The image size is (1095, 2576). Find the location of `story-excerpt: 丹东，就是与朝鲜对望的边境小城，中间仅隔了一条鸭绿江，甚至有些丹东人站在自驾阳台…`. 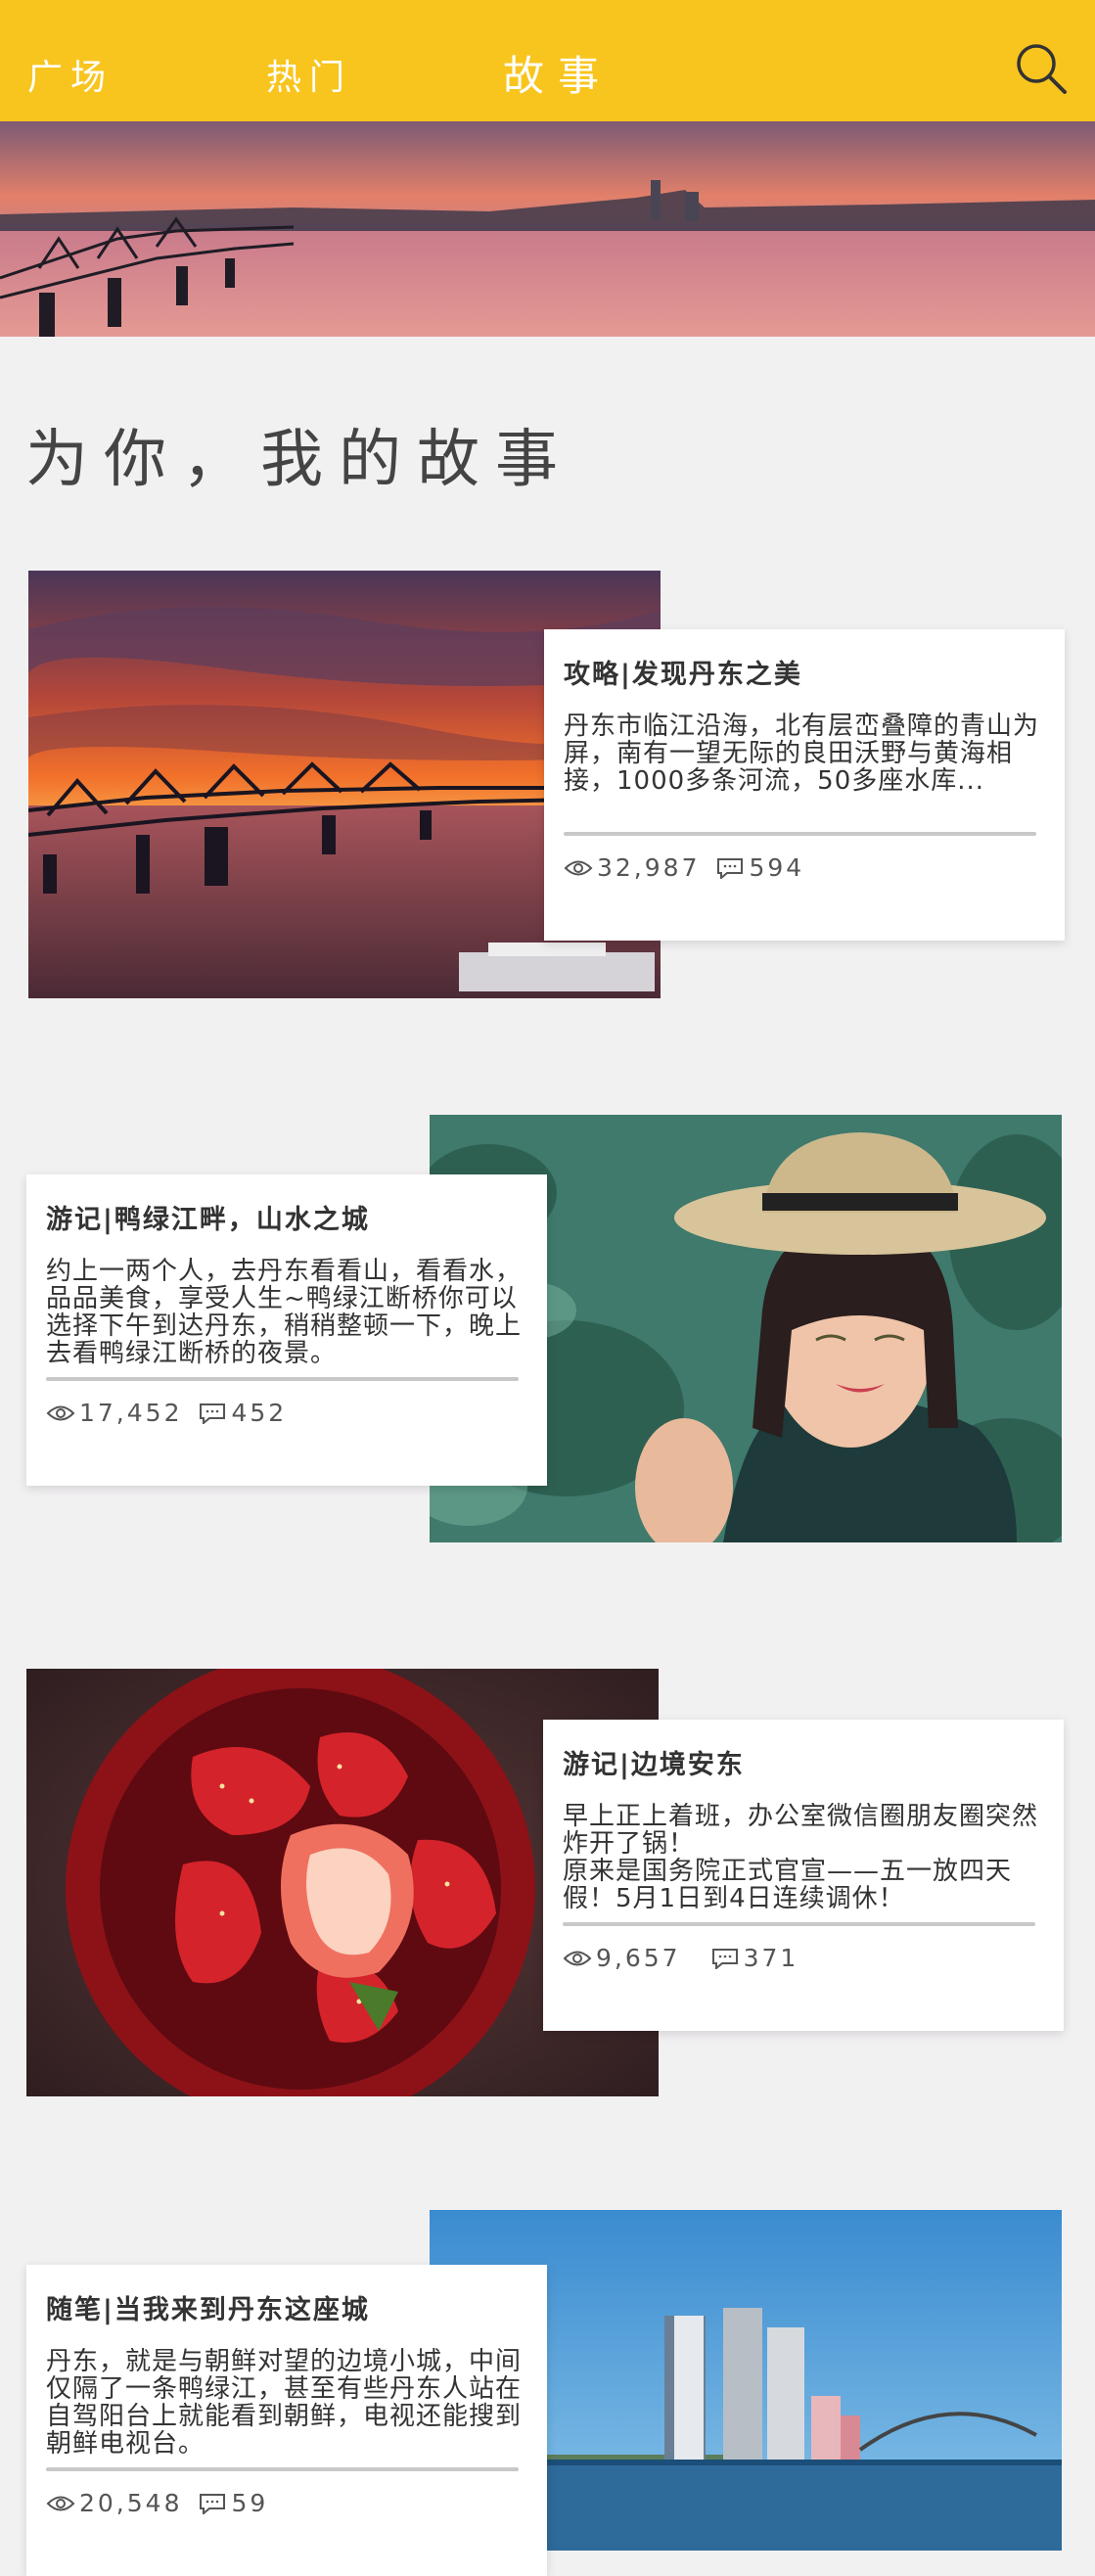

story-excerpt: 丹东，就是与朝鲜对望的边境小城，中间仅隔了一条鸭绿江，甚至有些丹东人站在自驾阳台… is located at coordinates (284, 2403).